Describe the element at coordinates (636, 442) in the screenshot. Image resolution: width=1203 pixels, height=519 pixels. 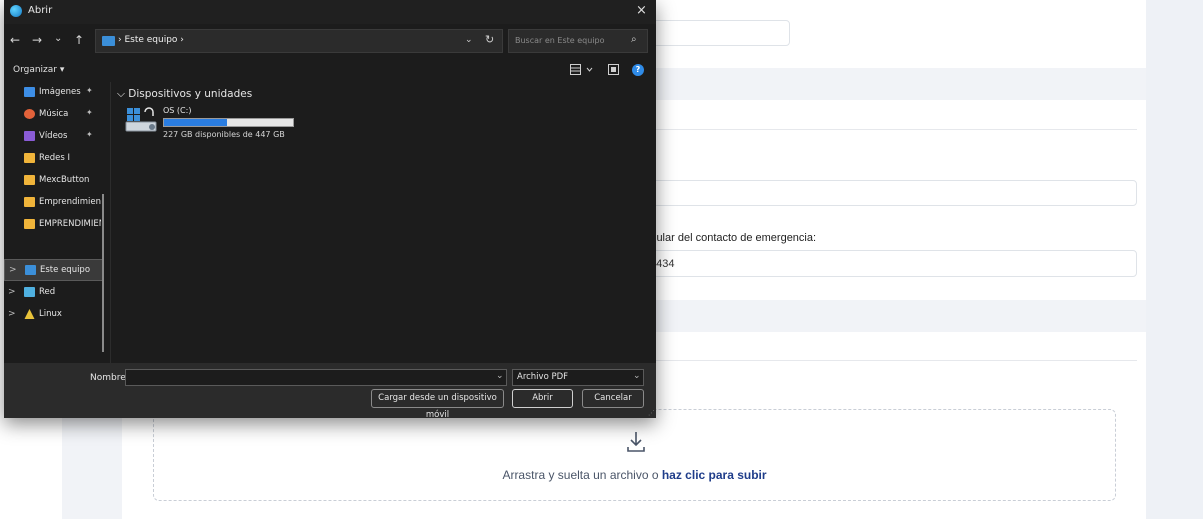
I see `upload-icon` at that location.